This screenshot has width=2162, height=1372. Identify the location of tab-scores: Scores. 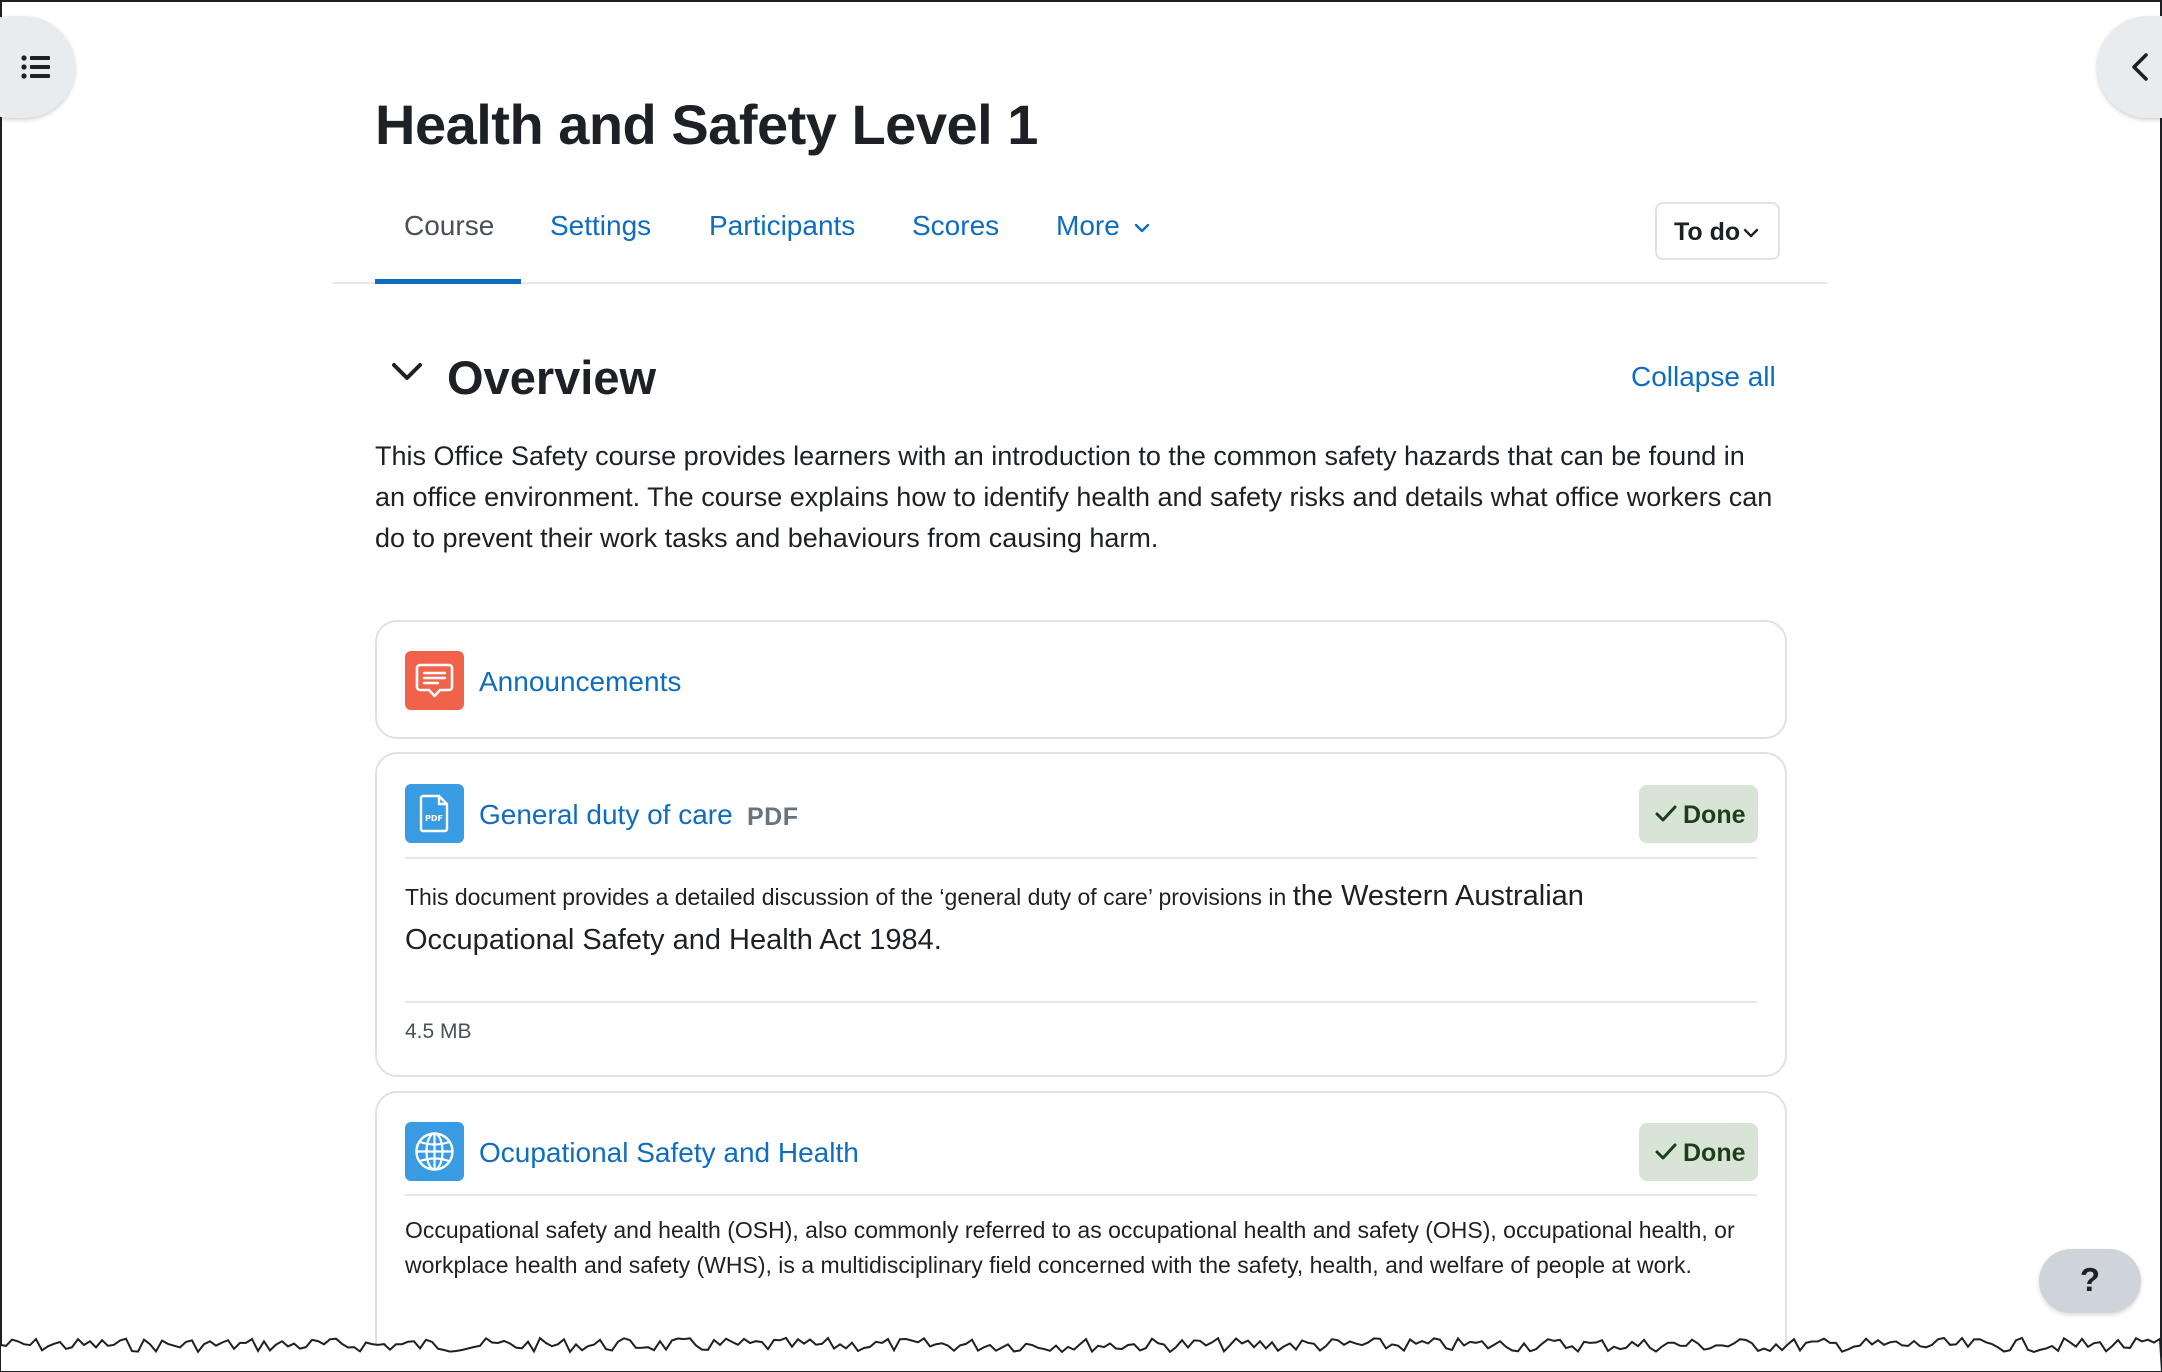
(955, 247).